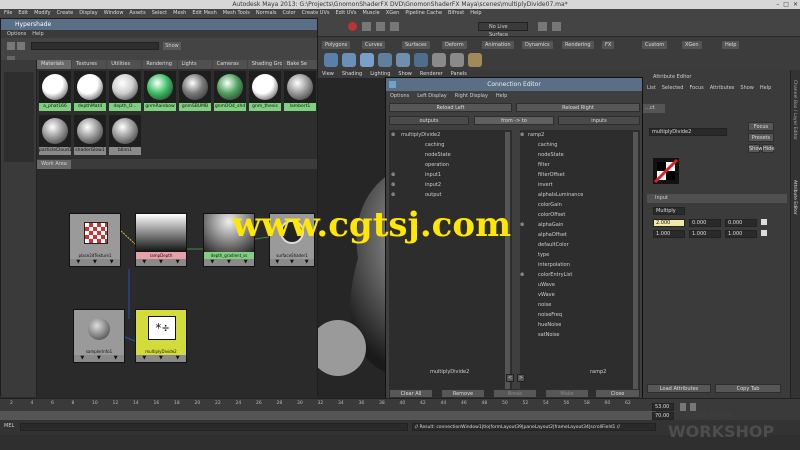 The width and height of the screenshot is (800, 450). I want to click on shelf-tab: XGen, so click(692, 45).